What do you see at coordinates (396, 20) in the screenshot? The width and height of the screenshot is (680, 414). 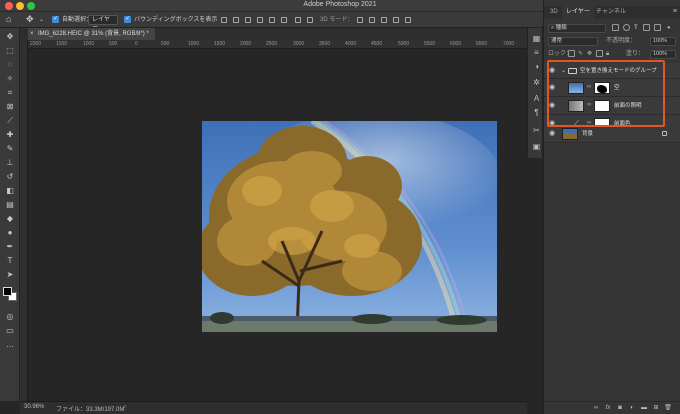 I see `3d-slide-icon` at bounding box center [396, 20].